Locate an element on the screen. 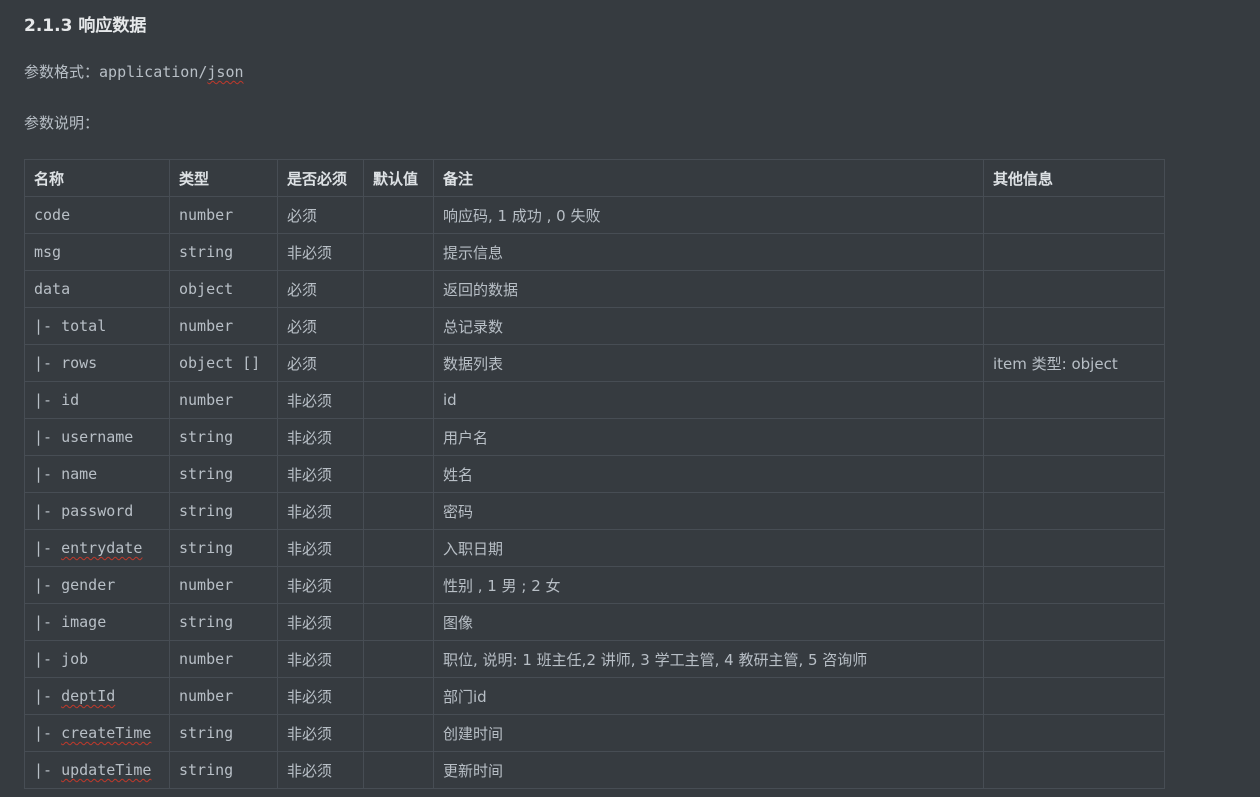  header-required: 是否必须 is located at coordinates (320, 178).